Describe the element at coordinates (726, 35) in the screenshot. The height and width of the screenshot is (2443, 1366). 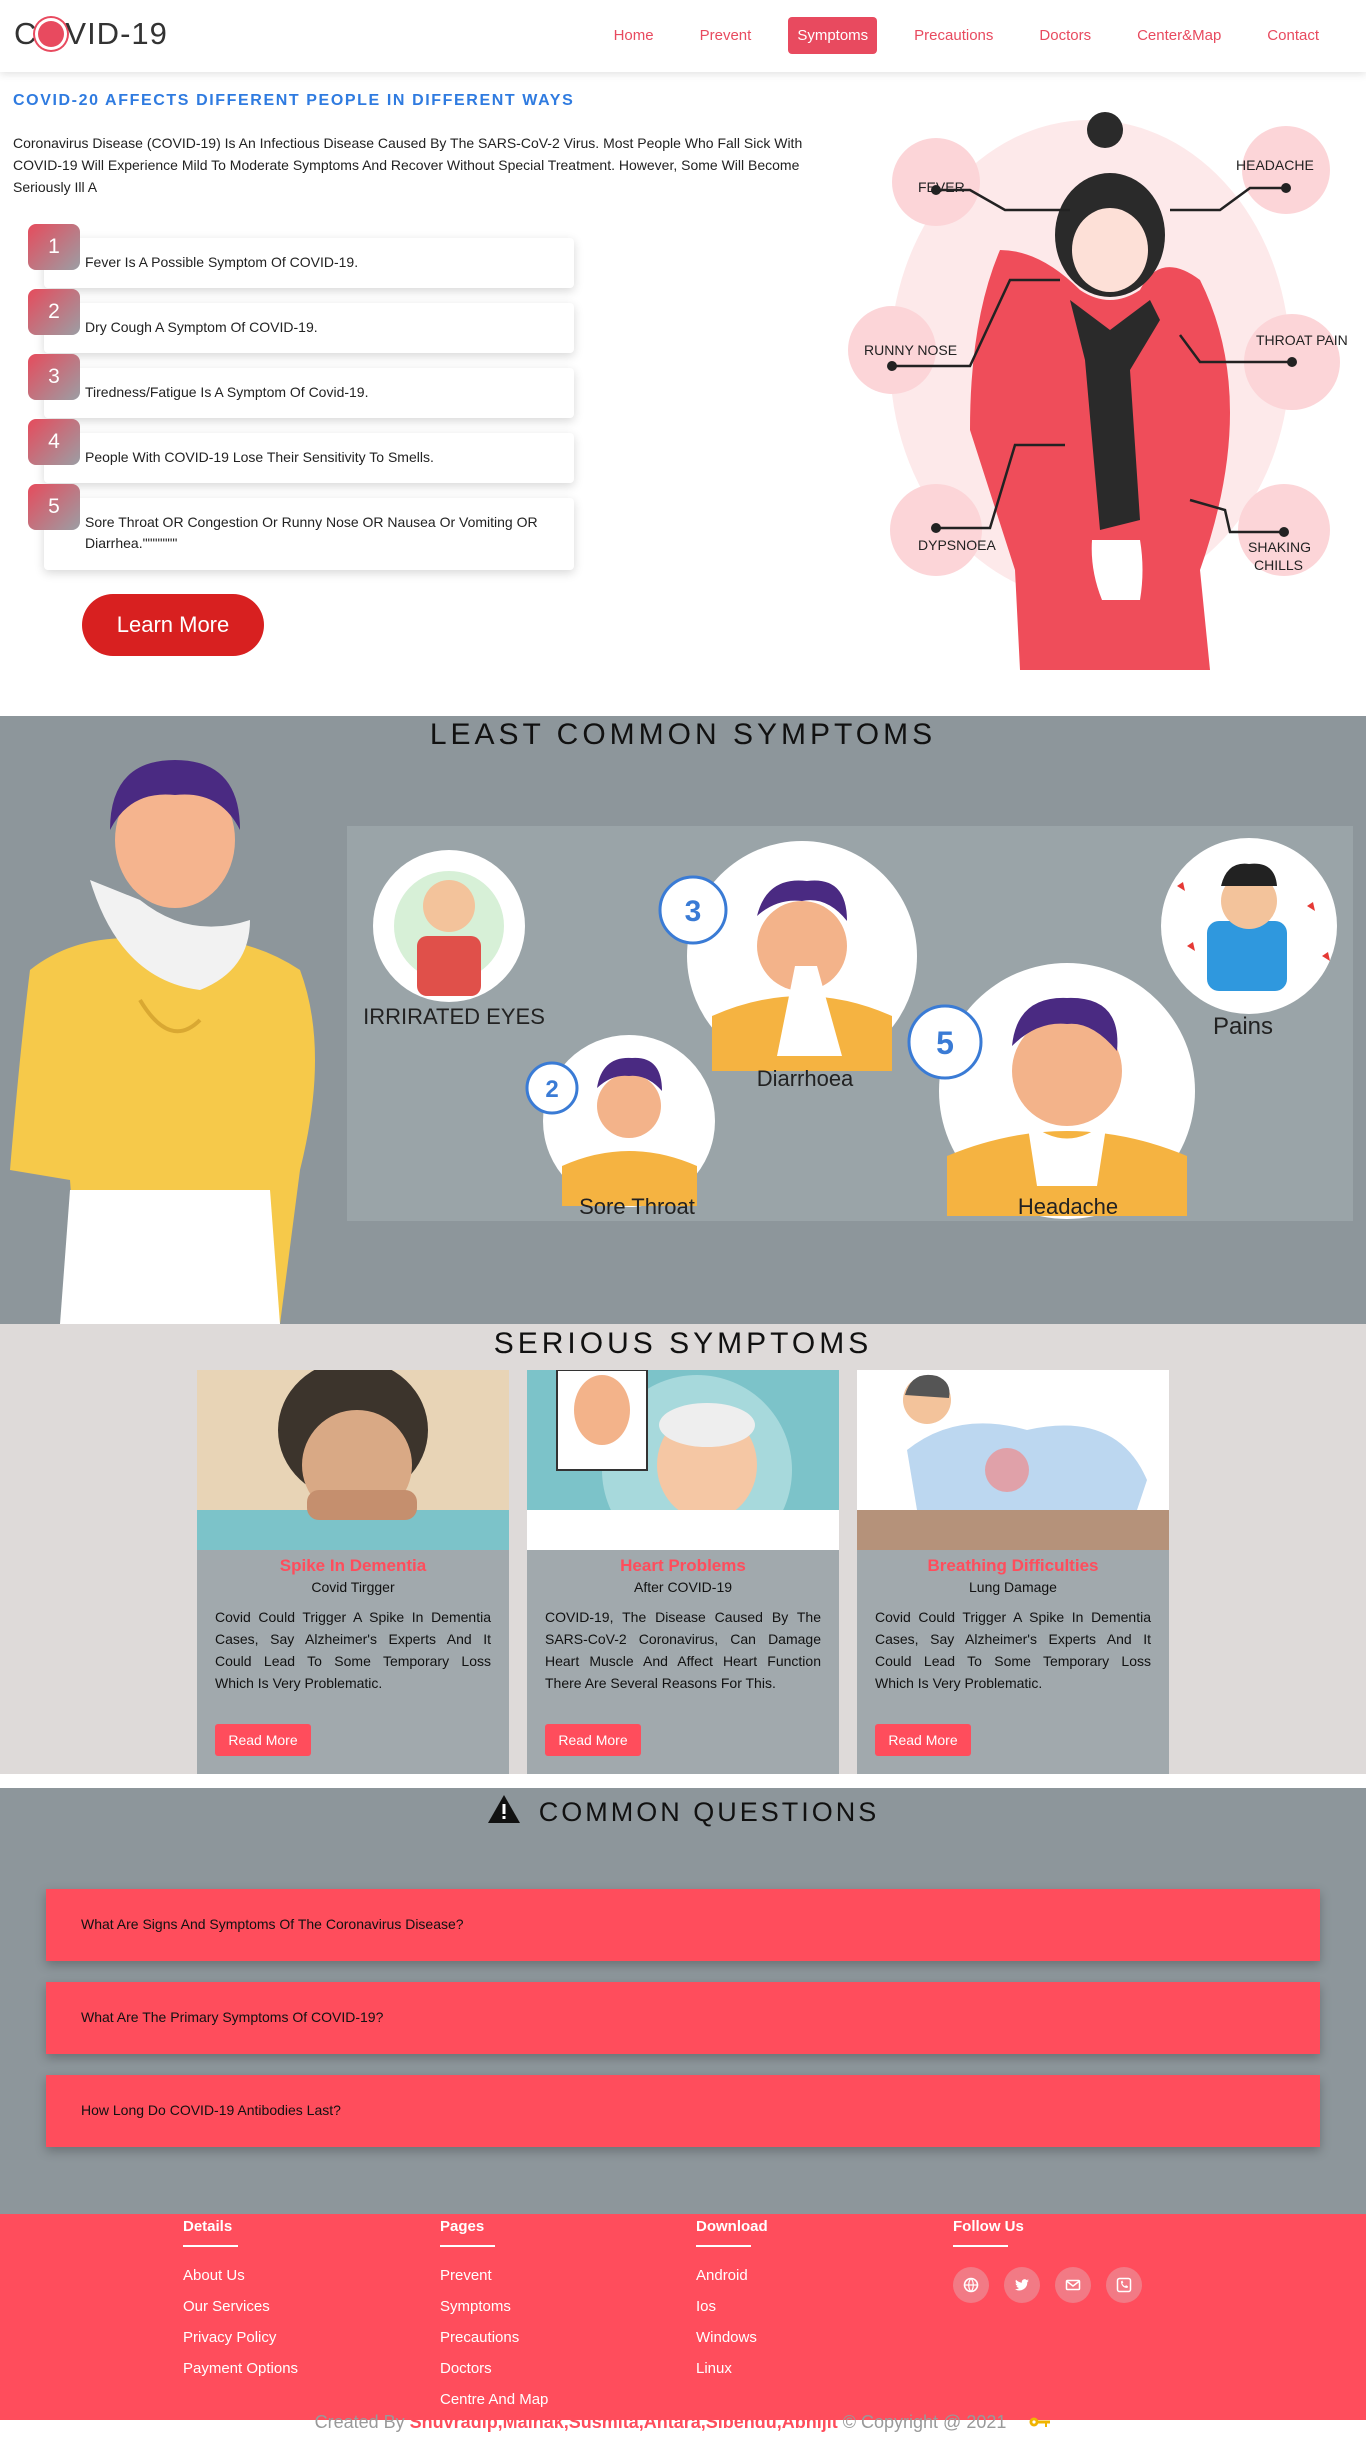
I see `nav-prevent: Prevent` at that location.